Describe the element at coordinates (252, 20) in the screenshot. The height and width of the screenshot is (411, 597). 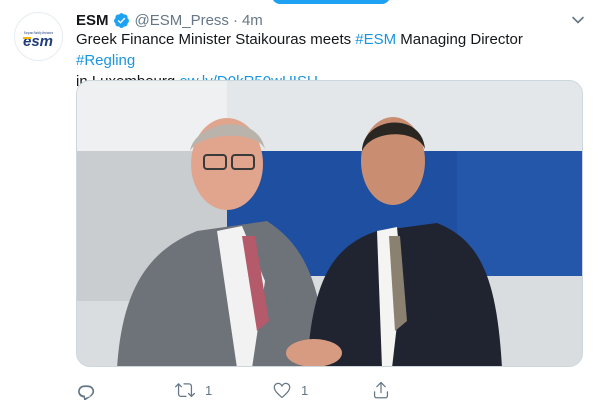
I see `tweet-timestamp: 4m` at that location.